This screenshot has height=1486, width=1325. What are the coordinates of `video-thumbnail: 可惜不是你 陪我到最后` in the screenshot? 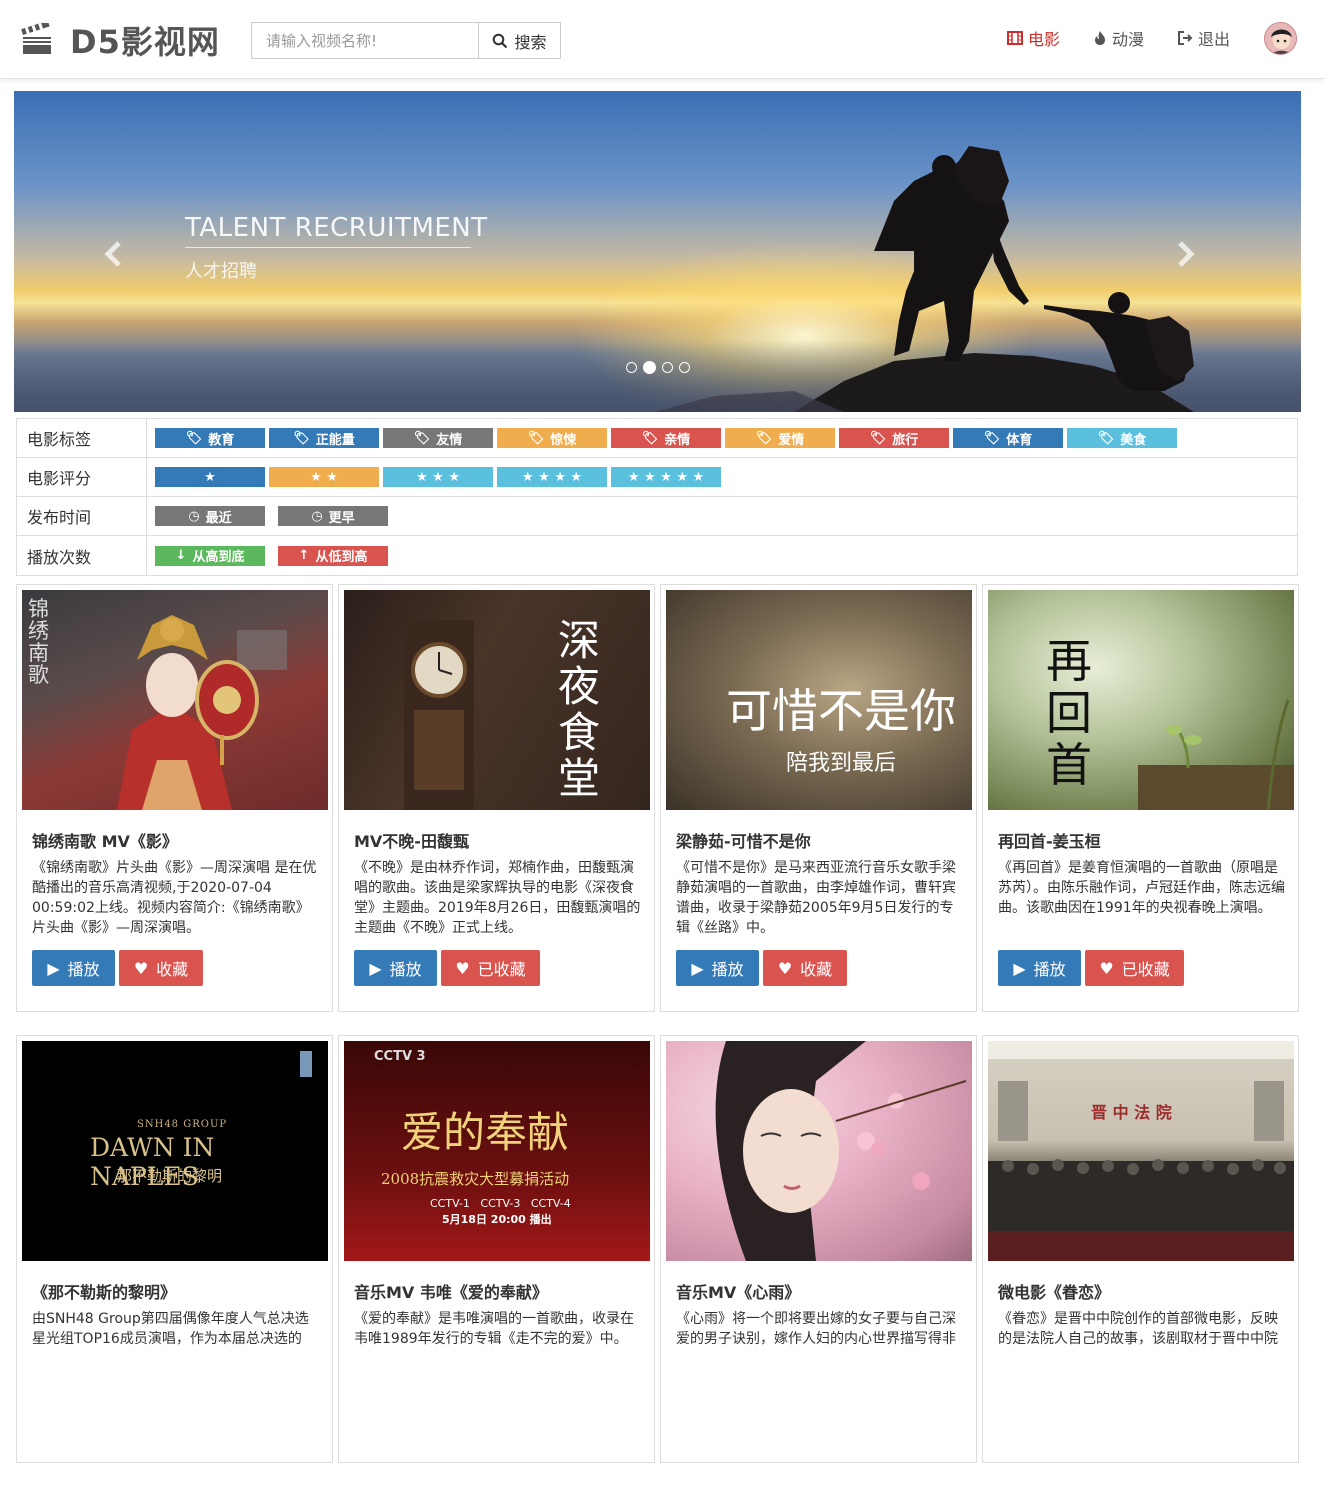 It's located at (819, 700).